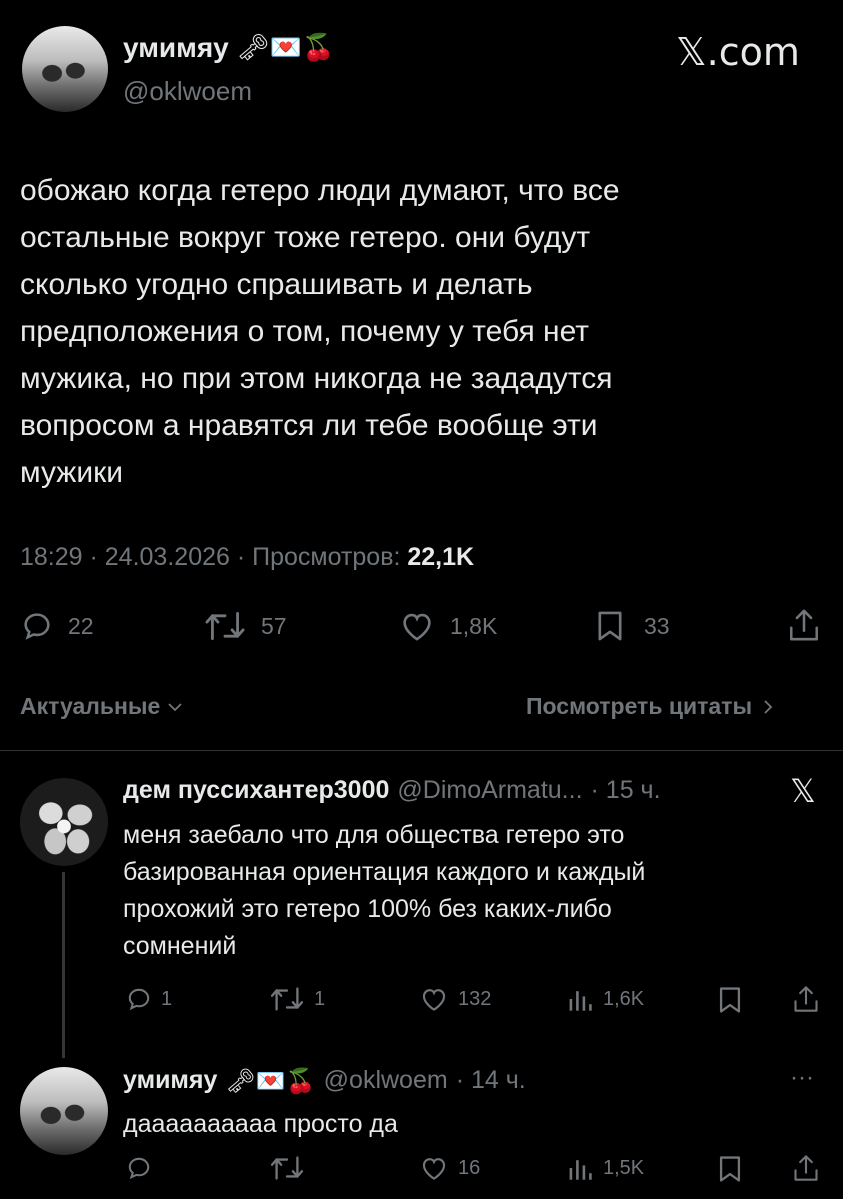 Image resolution: width=843 pixels, height=1199 pixels. Describe the element at coordinates (490, 1080) in the screenshot. I see `reply-time: · 14 ч.` at that location.